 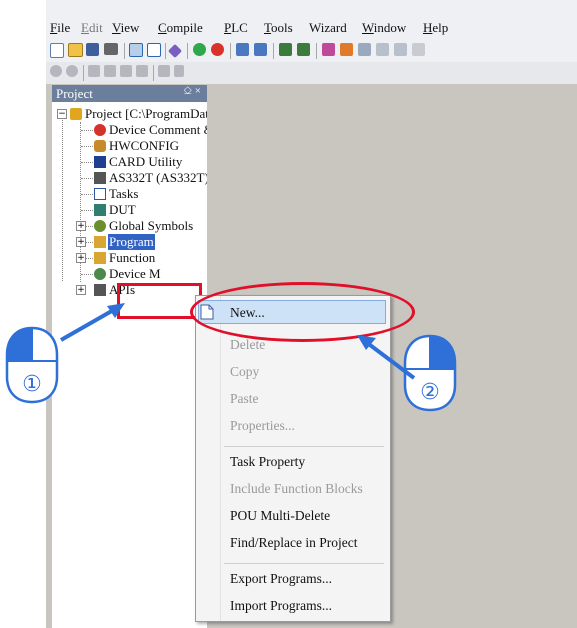 What do you see at coordinates (151, 225) in the screenshot?
I see `tree-item-label: Global Symbols` at bounding box center [151, 225].